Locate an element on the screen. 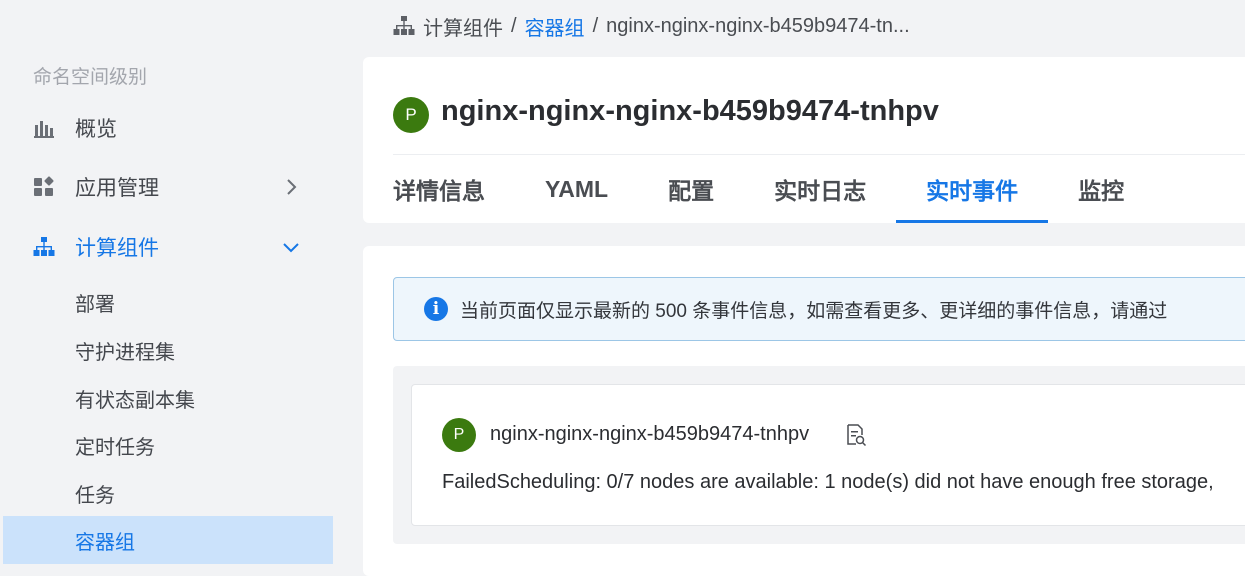 The image size is (1245, 576). app-grid-icon is located at coordinates (44, 186).